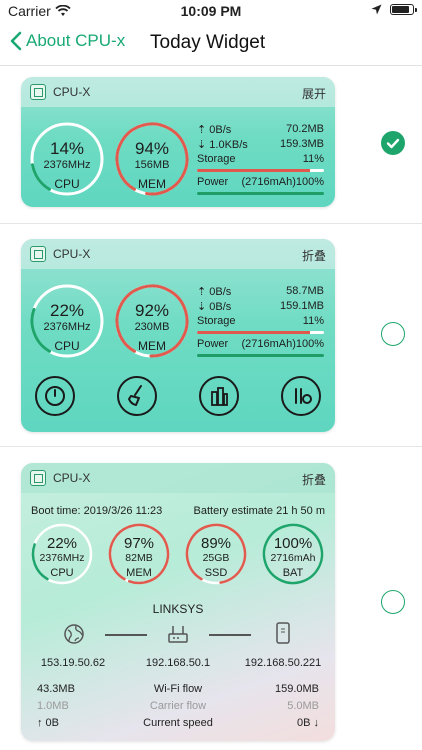  What do you see at coordinates (301, 144) in the screenshot?
I see `download-total: 159.3MB` at bounding box center [301, 144].